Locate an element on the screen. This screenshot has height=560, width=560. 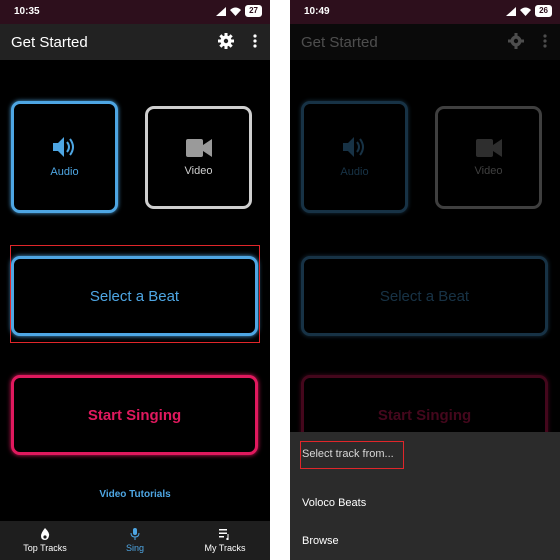
status-icons: 26 is located at coordinates (529, 11).